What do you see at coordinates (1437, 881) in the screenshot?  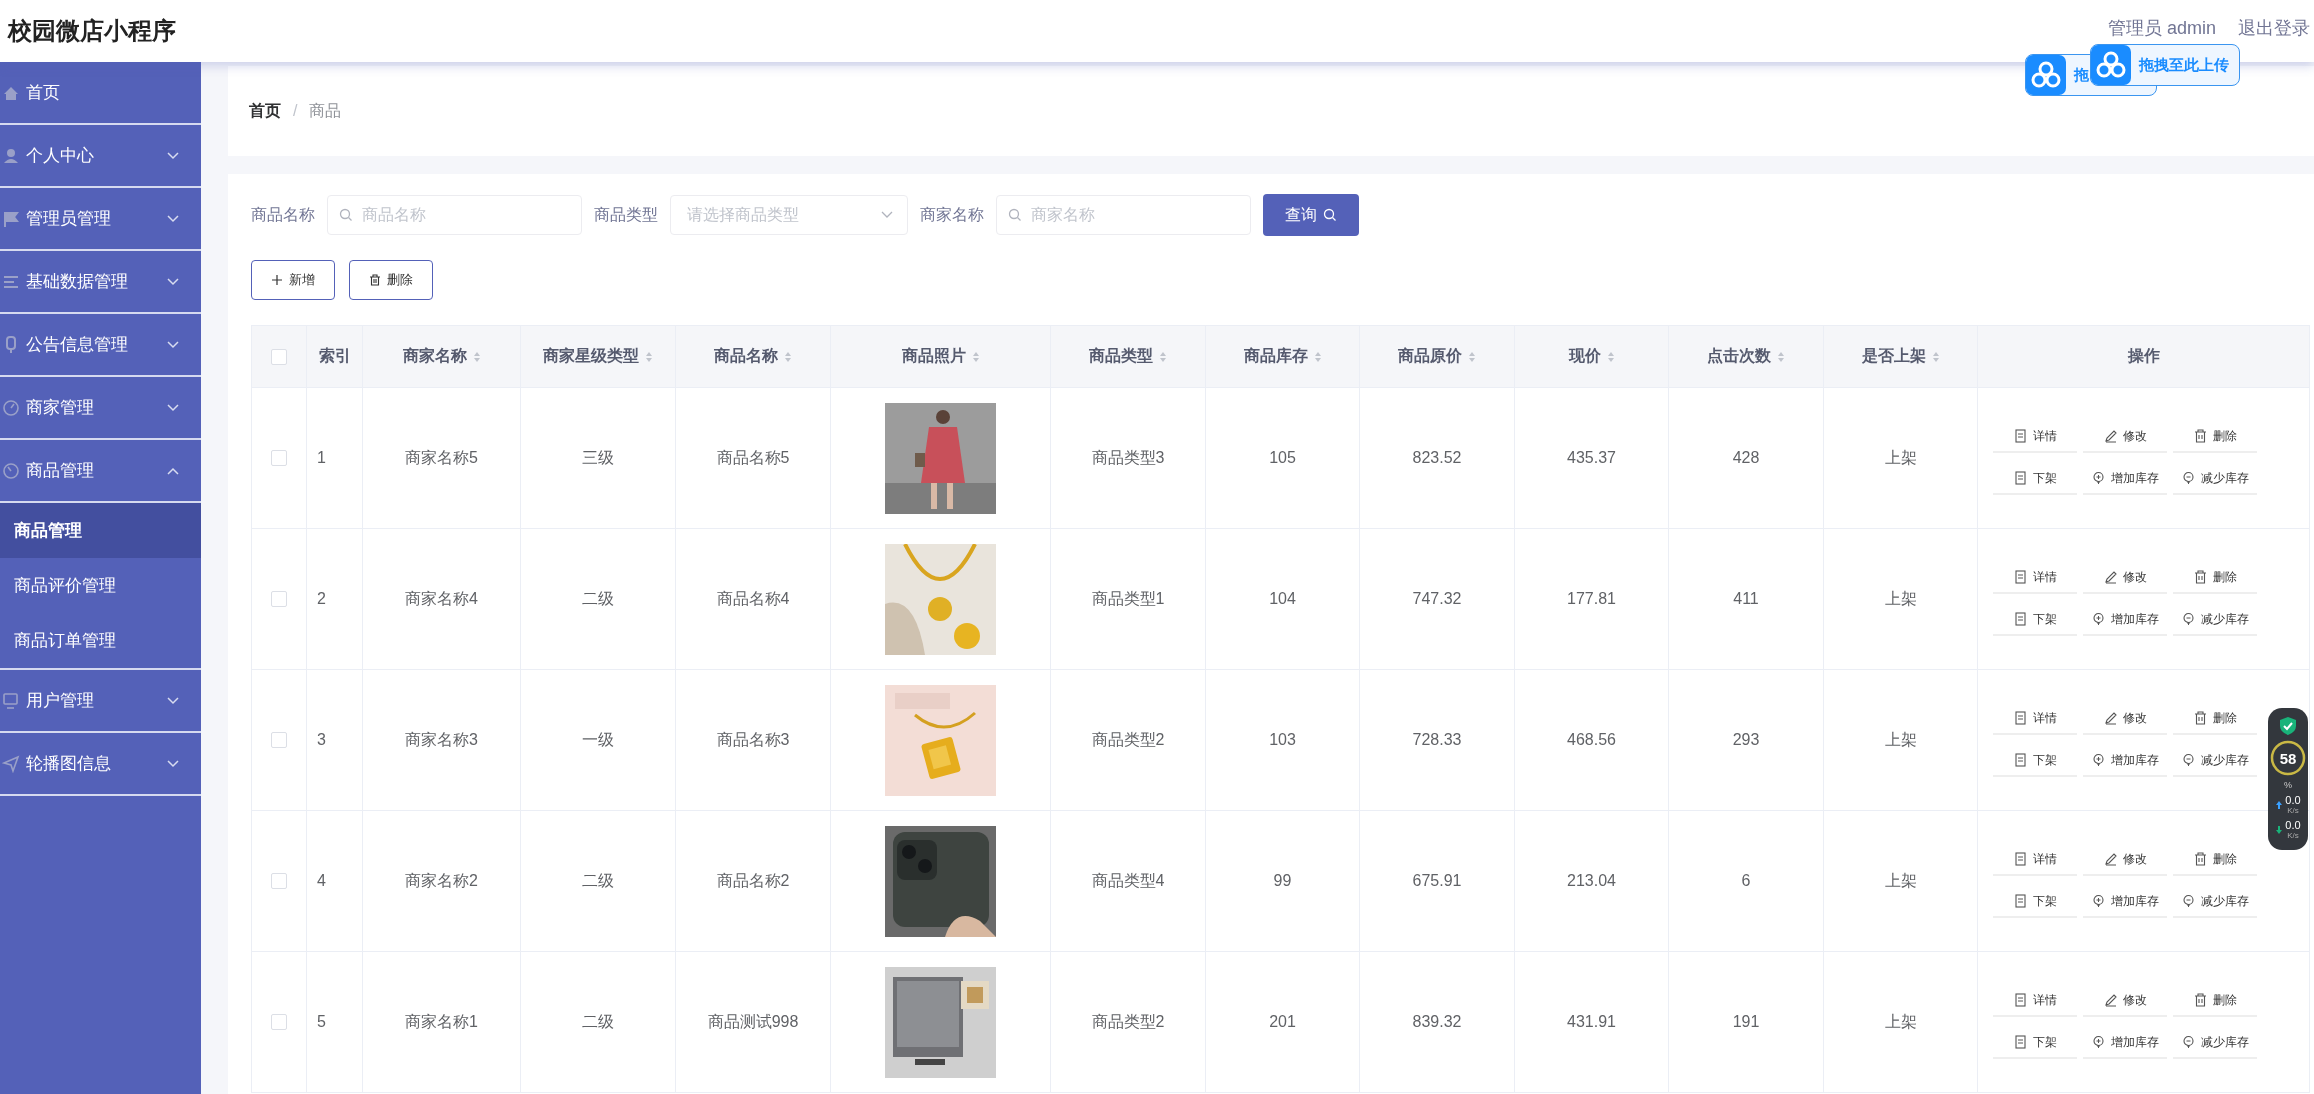 I see `table-cell: 675.91` at bounding box center [1437, 881].